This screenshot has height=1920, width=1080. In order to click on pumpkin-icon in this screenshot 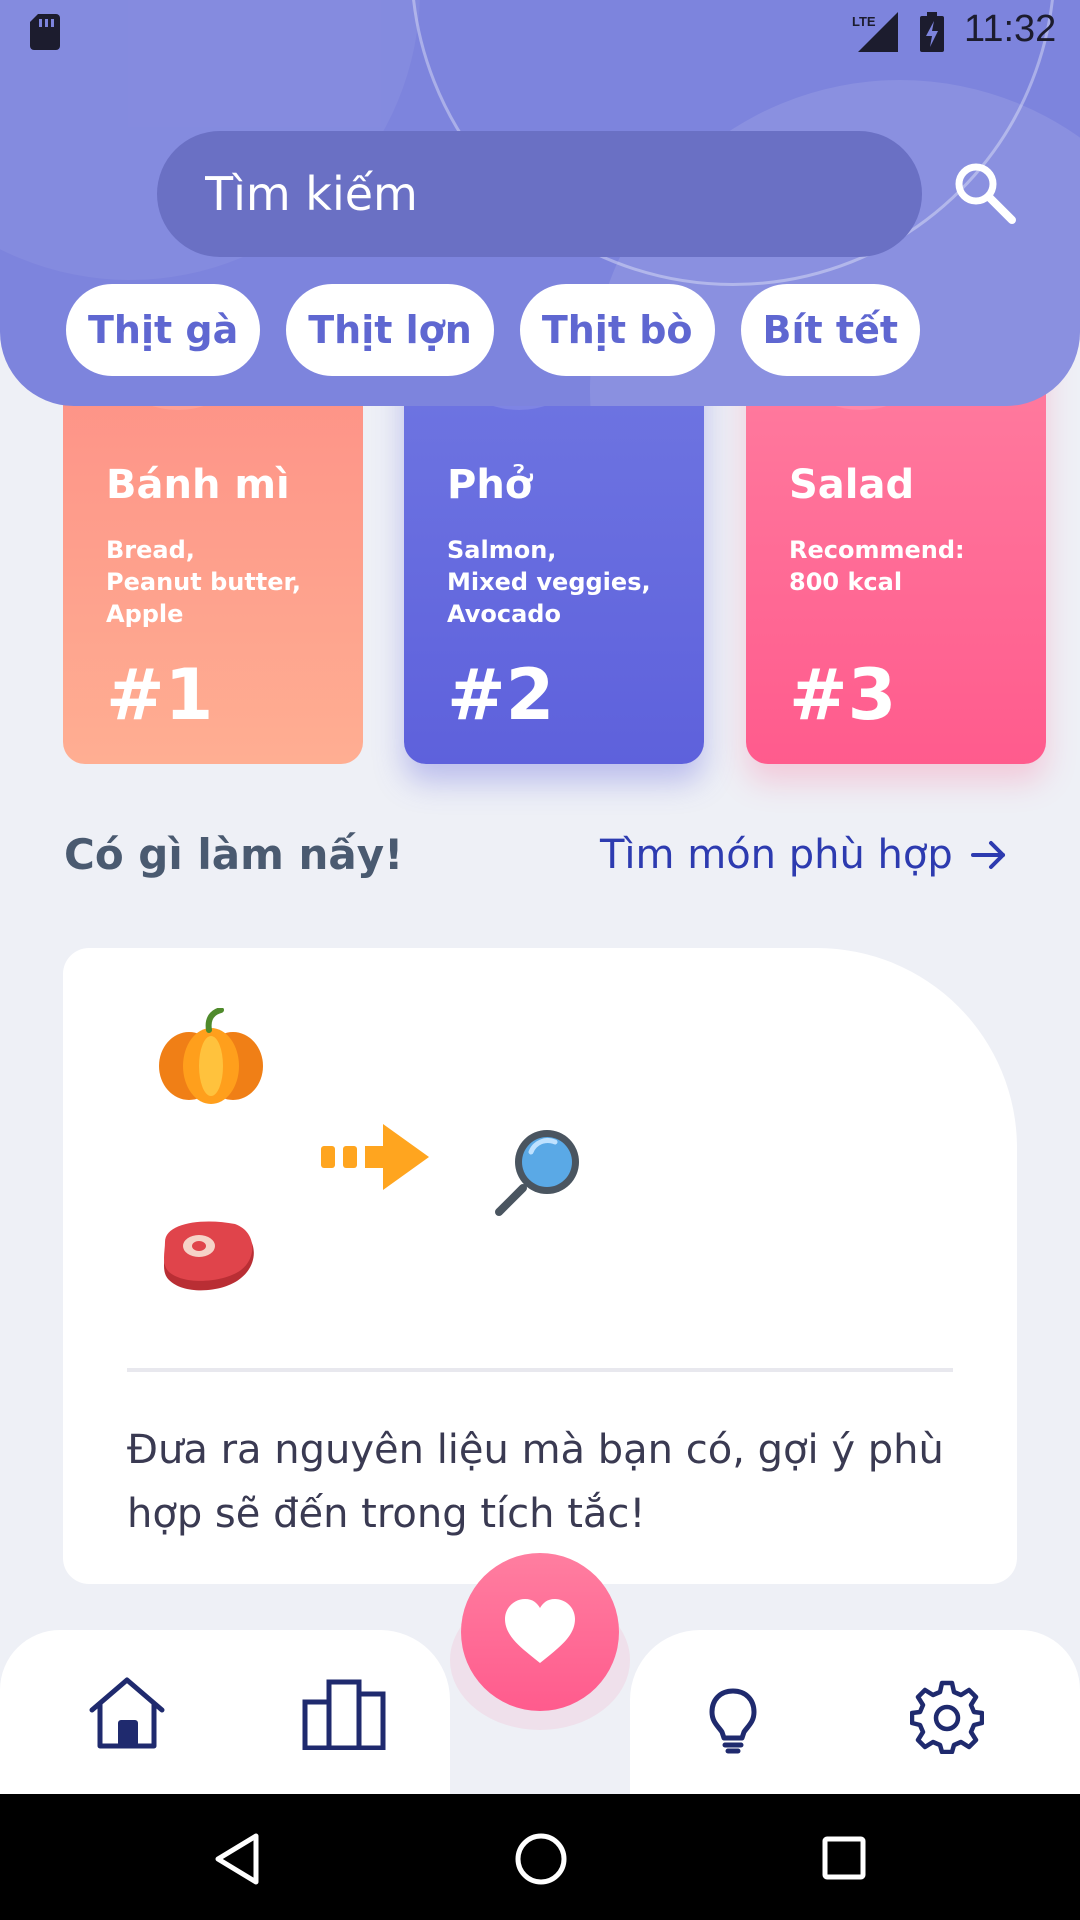, I will do `click(211, 1056)`.